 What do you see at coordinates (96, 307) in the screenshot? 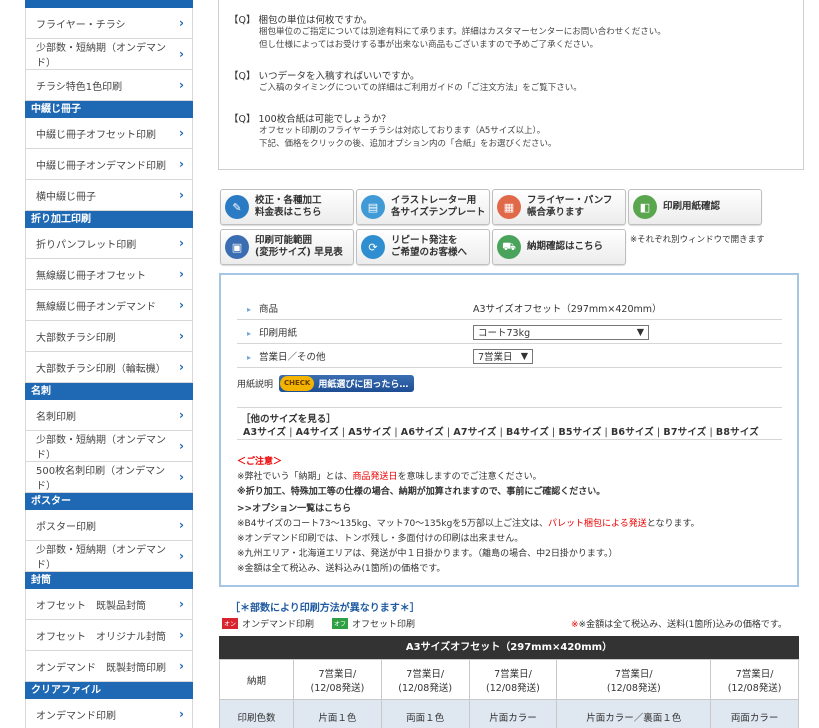
I see `sidebar-item-label: 無線綴じ冊子オンデマンド` at bounding box center [96, 307].